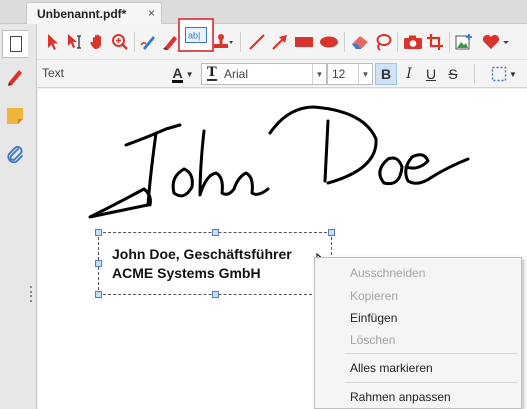 The height and width of the screenshot is (409, 527). I want to click on zoom-button, so click(120, 42).